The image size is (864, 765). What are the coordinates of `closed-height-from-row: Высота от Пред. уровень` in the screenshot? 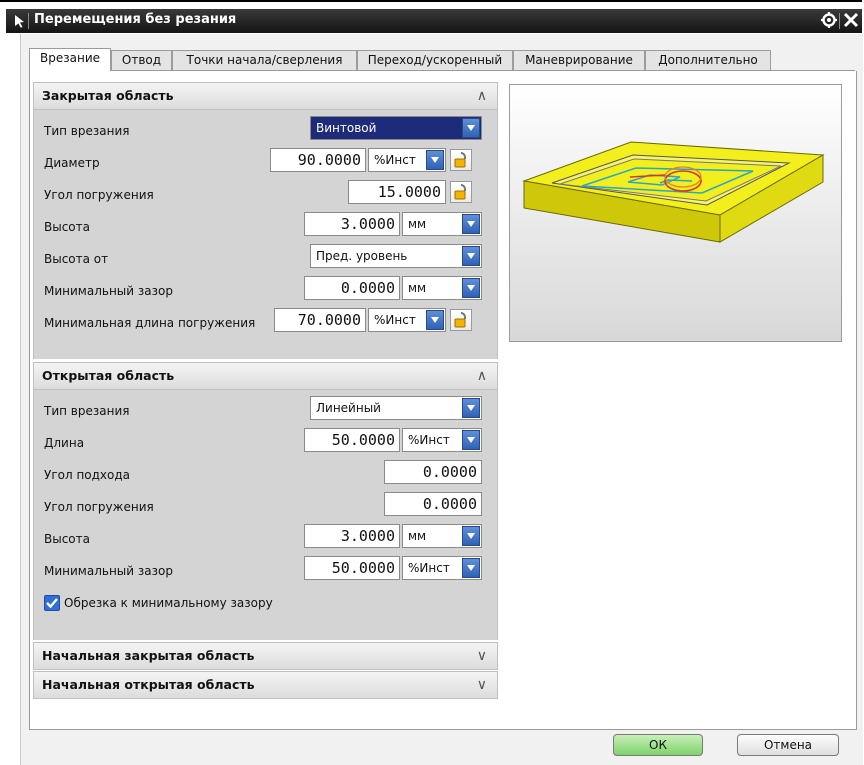 It's located at (266, 260).